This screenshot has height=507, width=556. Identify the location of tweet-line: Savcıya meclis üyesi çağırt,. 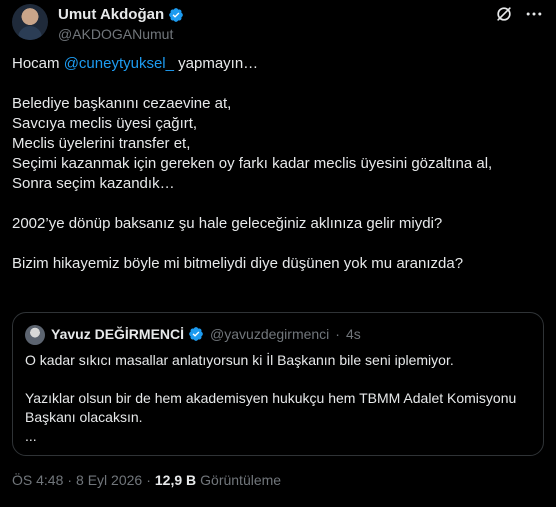
(105, 123).